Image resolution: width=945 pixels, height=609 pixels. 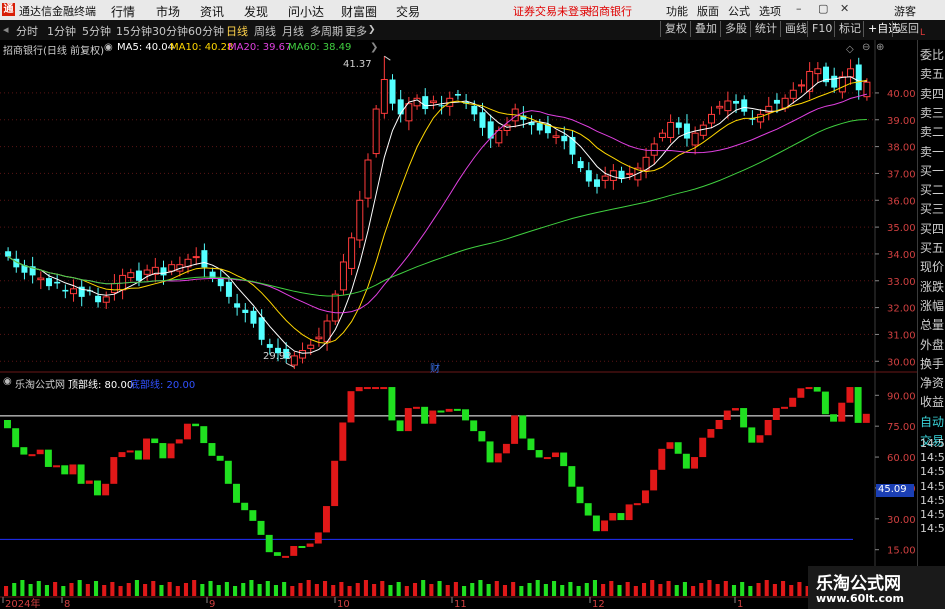 What do you see at coordinates (932, 401) in the screenshot?
I see `side-item-18: 收益` at bounding box center [932, 401].